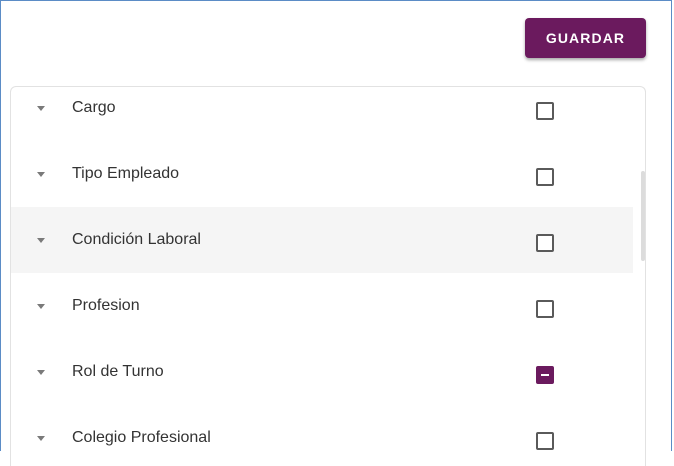  Describe the element at coordinates (322, 240) in the screenshot. I see `tree-row-condicion-laboral: Condición Laboral` at that location.